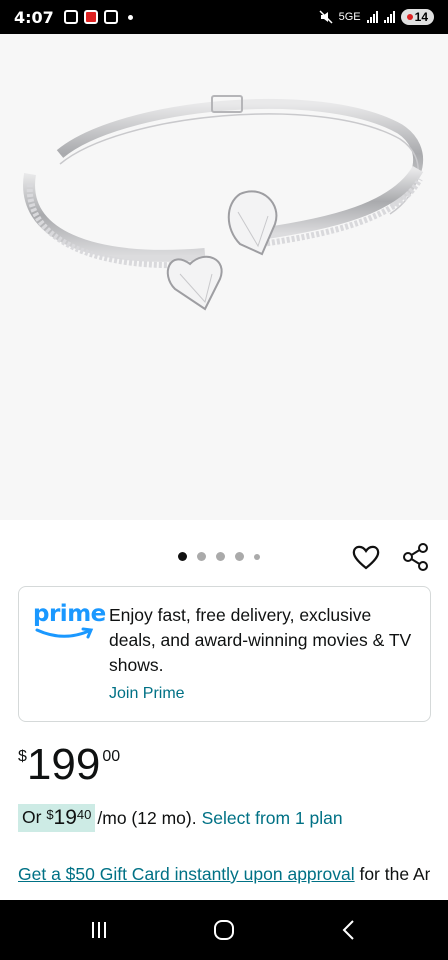  I want to click on system-icons: 5GE 14, so click(376, 17).